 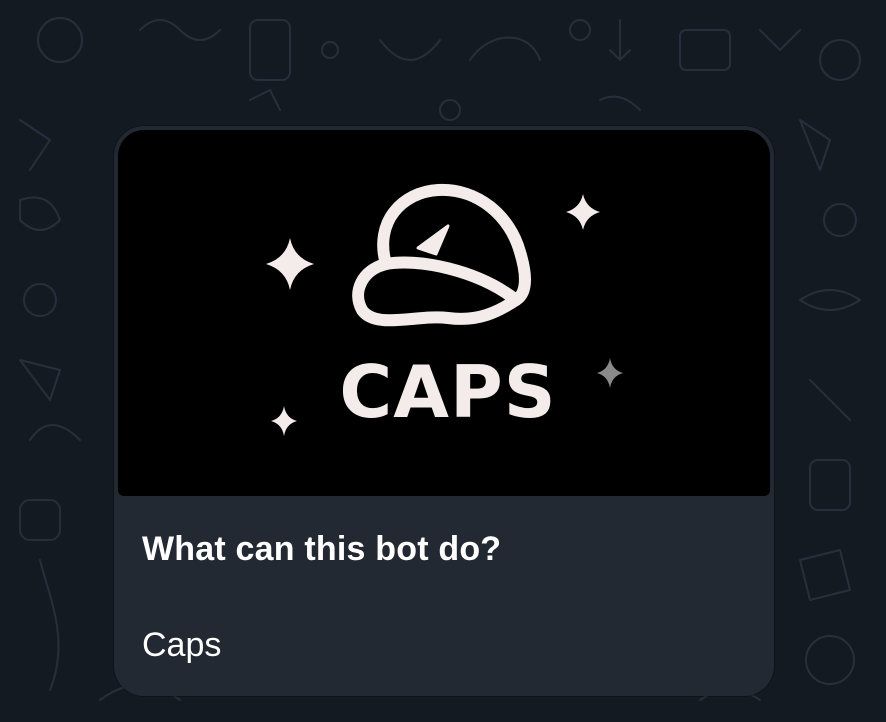 What do you see at coordinates (448, 392) in the screenshot?
I see `logo-text: CAPS` at bounding box center [448, 392].